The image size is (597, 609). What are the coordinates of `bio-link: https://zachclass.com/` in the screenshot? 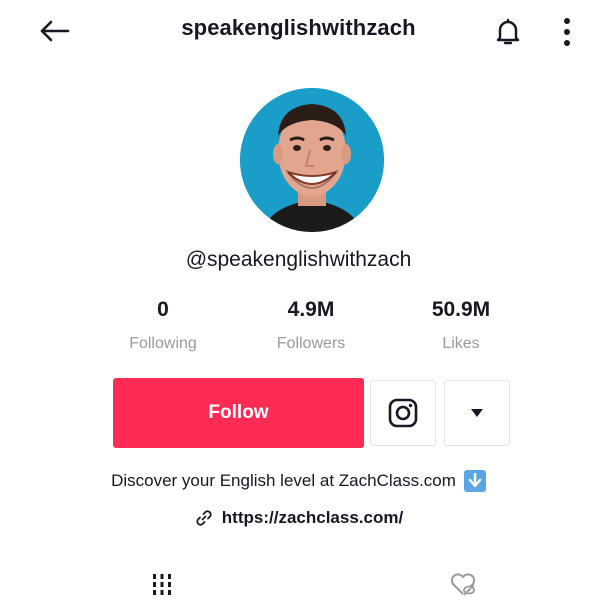 It's located at (298, 518).